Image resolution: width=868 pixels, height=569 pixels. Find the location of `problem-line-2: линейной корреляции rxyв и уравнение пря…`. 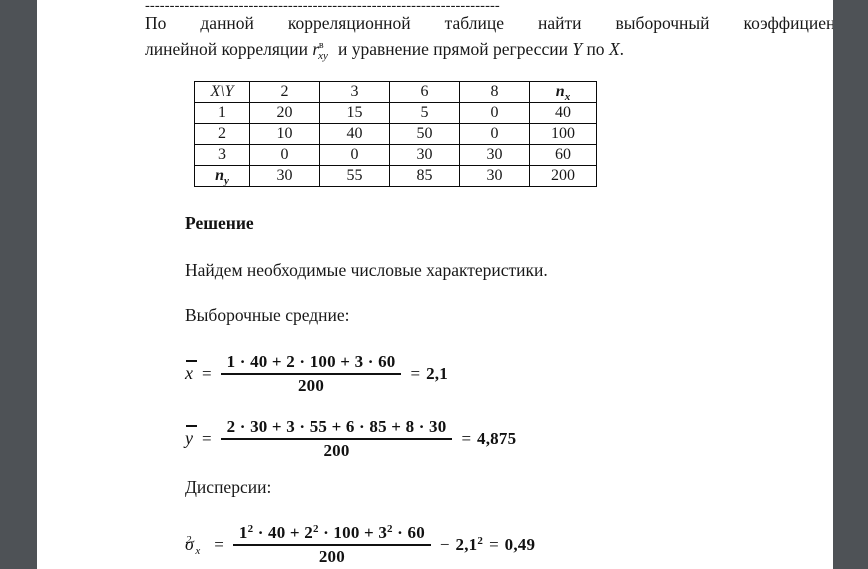

problem-line-2: линейной корреляции rxyв и уравнение пря… is located at coordinates (489, 51).